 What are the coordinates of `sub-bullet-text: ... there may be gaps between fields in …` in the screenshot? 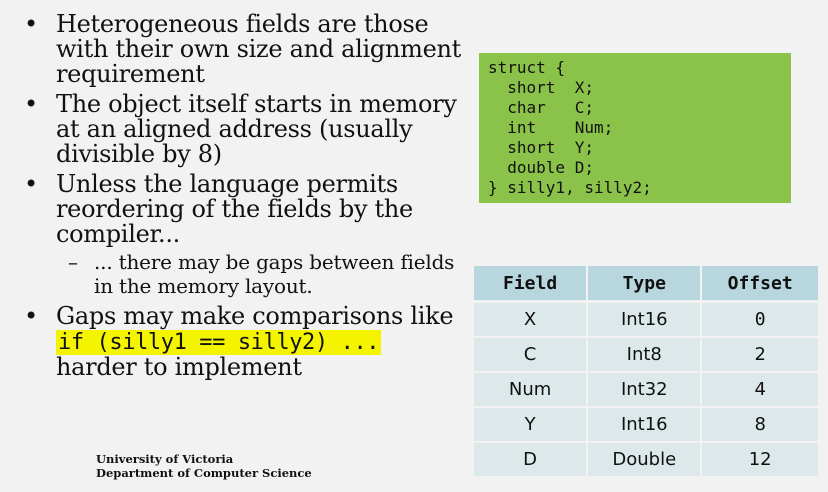 It's located at (274, 274).